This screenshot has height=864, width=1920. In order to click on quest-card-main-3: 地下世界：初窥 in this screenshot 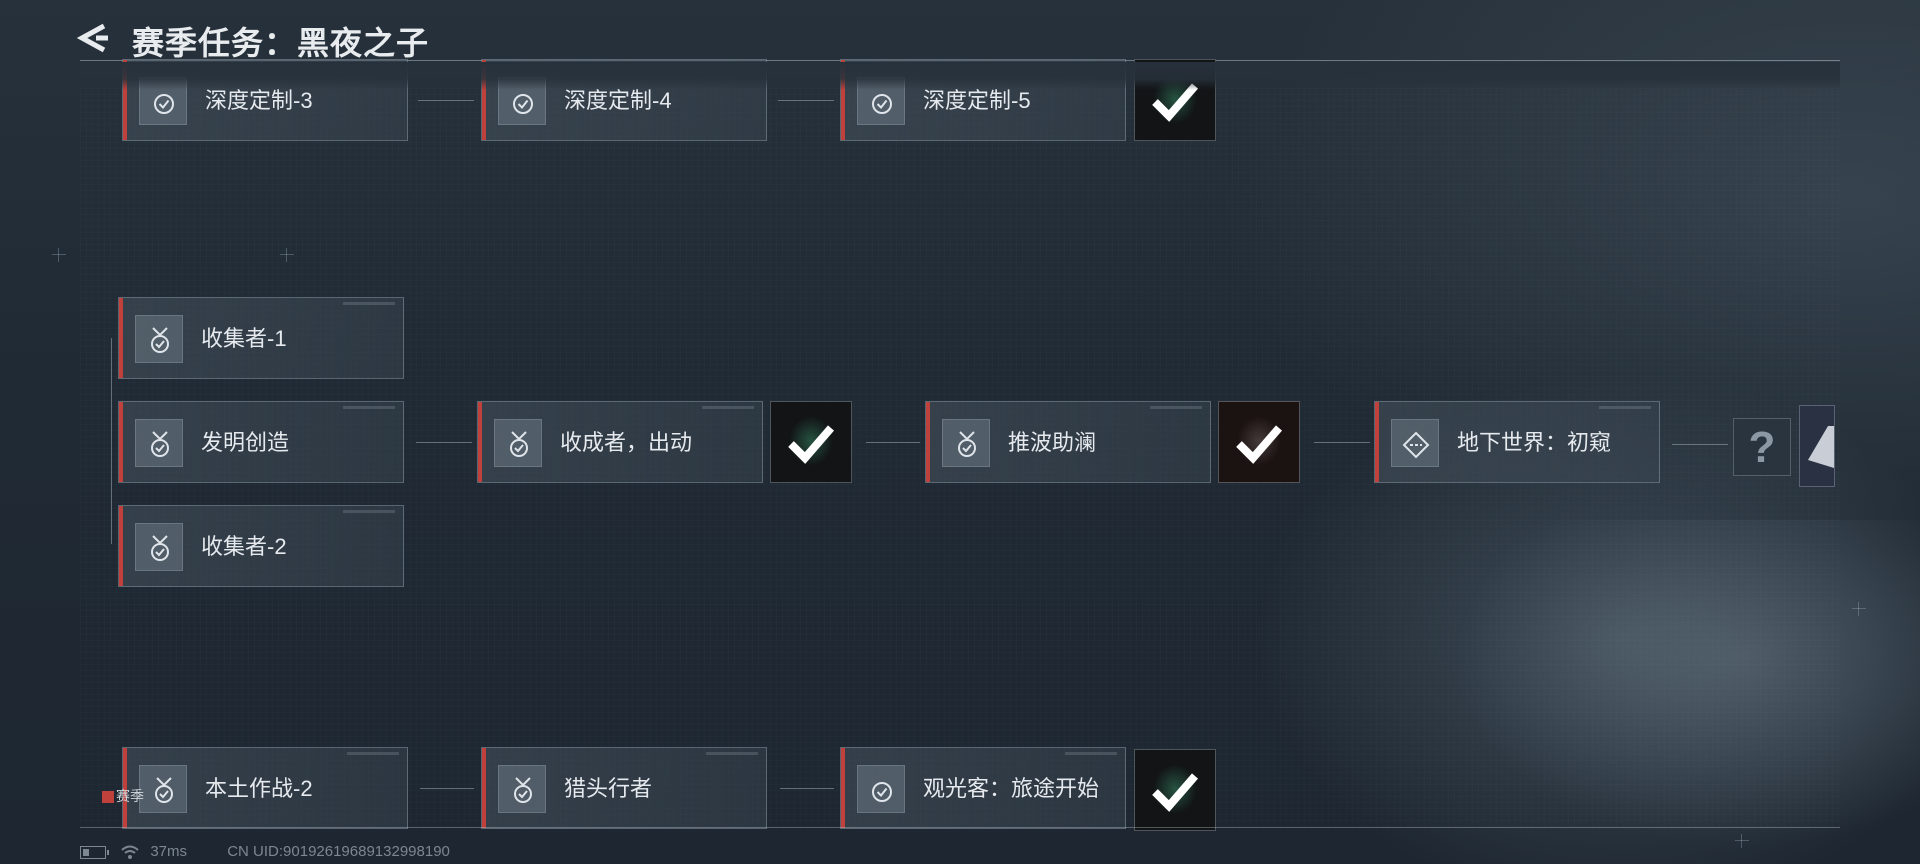, I will do `click(1517, 442)`.